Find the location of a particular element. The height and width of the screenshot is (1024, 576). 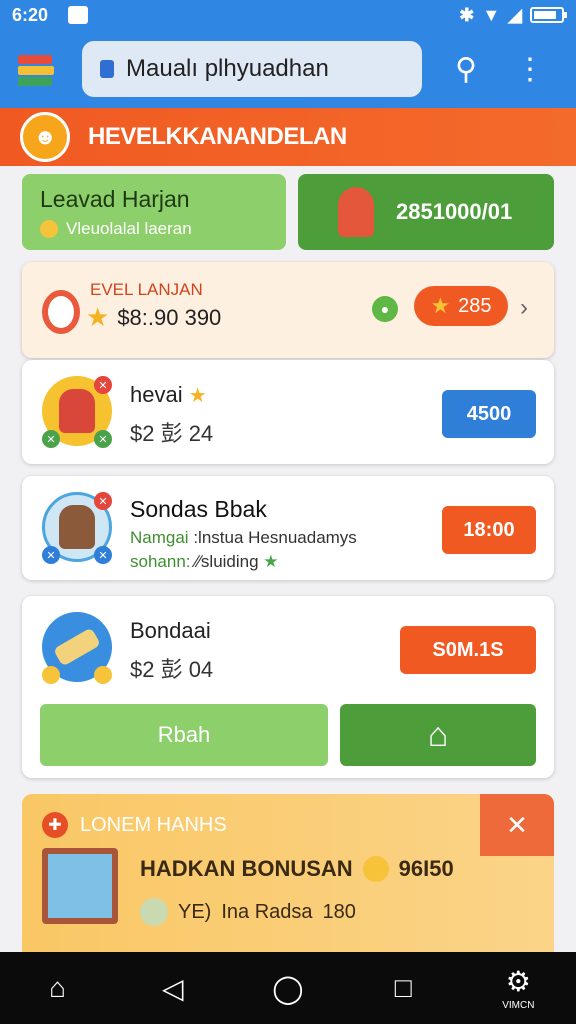

notification-icon is located at coordinates (78, 15).